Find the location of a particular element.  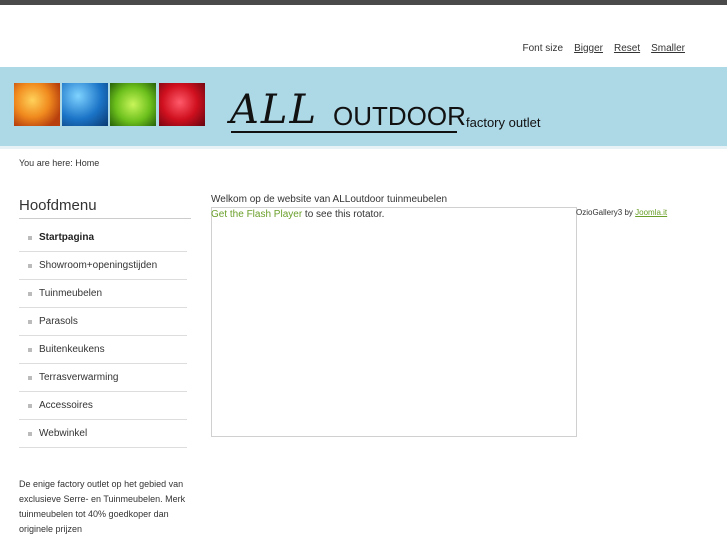

menu-item-label: Showroom+openingstijden is located at coordinates (98, 265).